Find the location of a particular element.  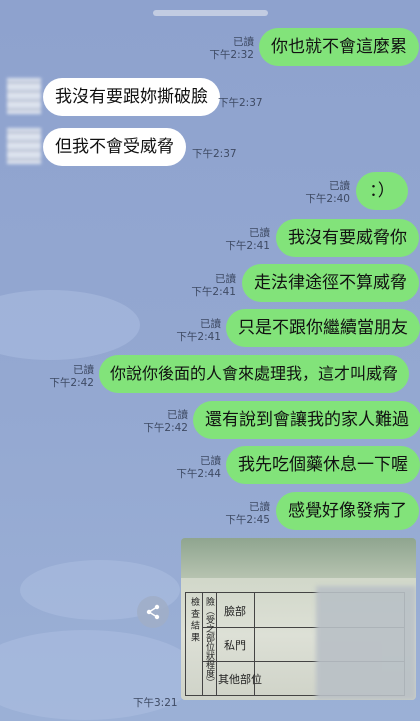

read-status: 已讀 下午2:44 is located at coordinates (198, 467).